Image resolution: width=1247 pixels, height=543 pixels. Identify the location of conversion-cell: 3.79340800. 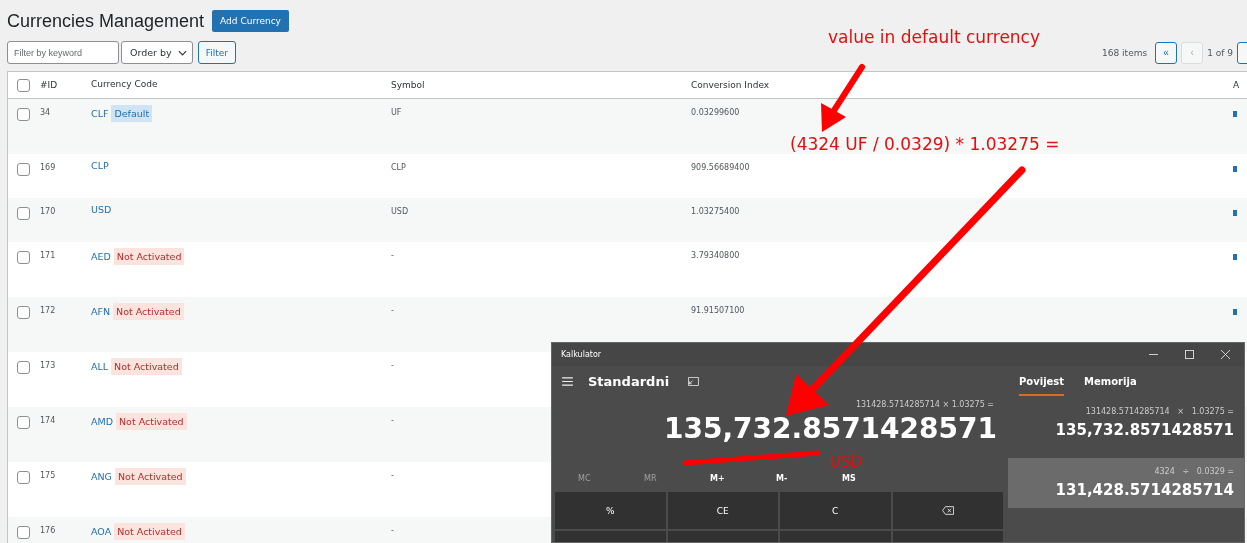
(715, 255).